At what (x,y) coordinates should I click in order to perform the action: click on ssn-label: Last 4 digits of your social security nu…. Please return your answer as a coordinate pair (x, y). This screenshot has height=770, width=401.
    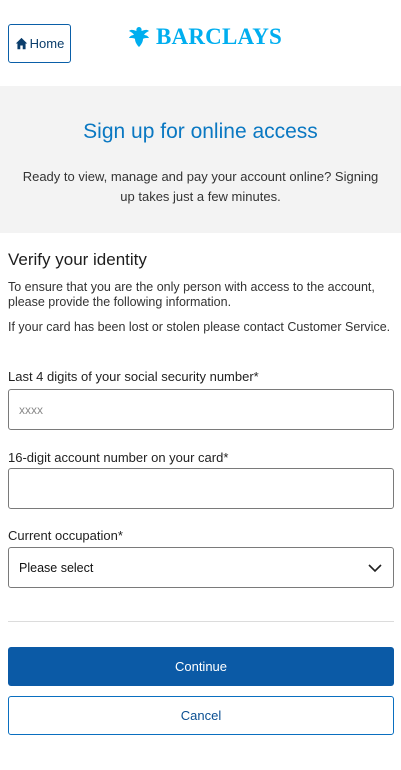
    Looking at the image, I should click on (133, 376).